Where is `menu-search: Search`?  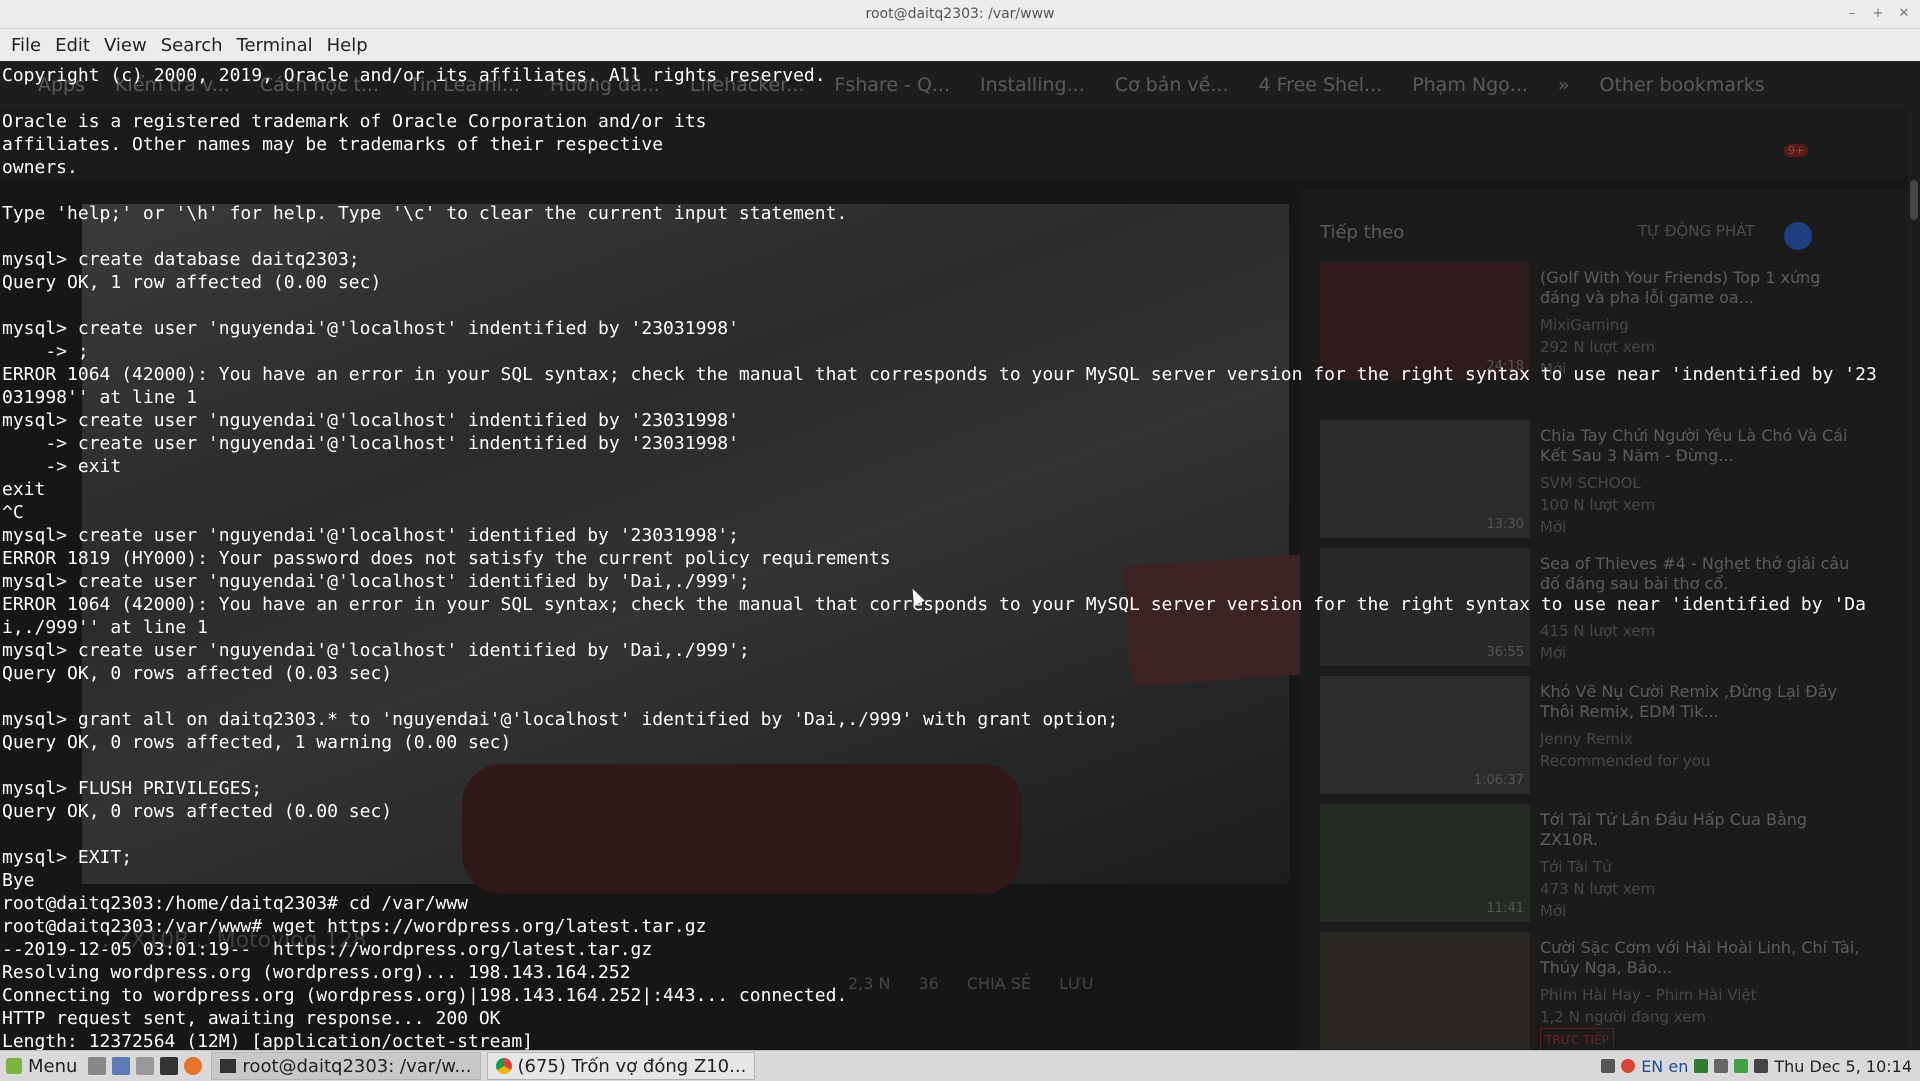
menu-search: Search is located at coordinates (192, 45).